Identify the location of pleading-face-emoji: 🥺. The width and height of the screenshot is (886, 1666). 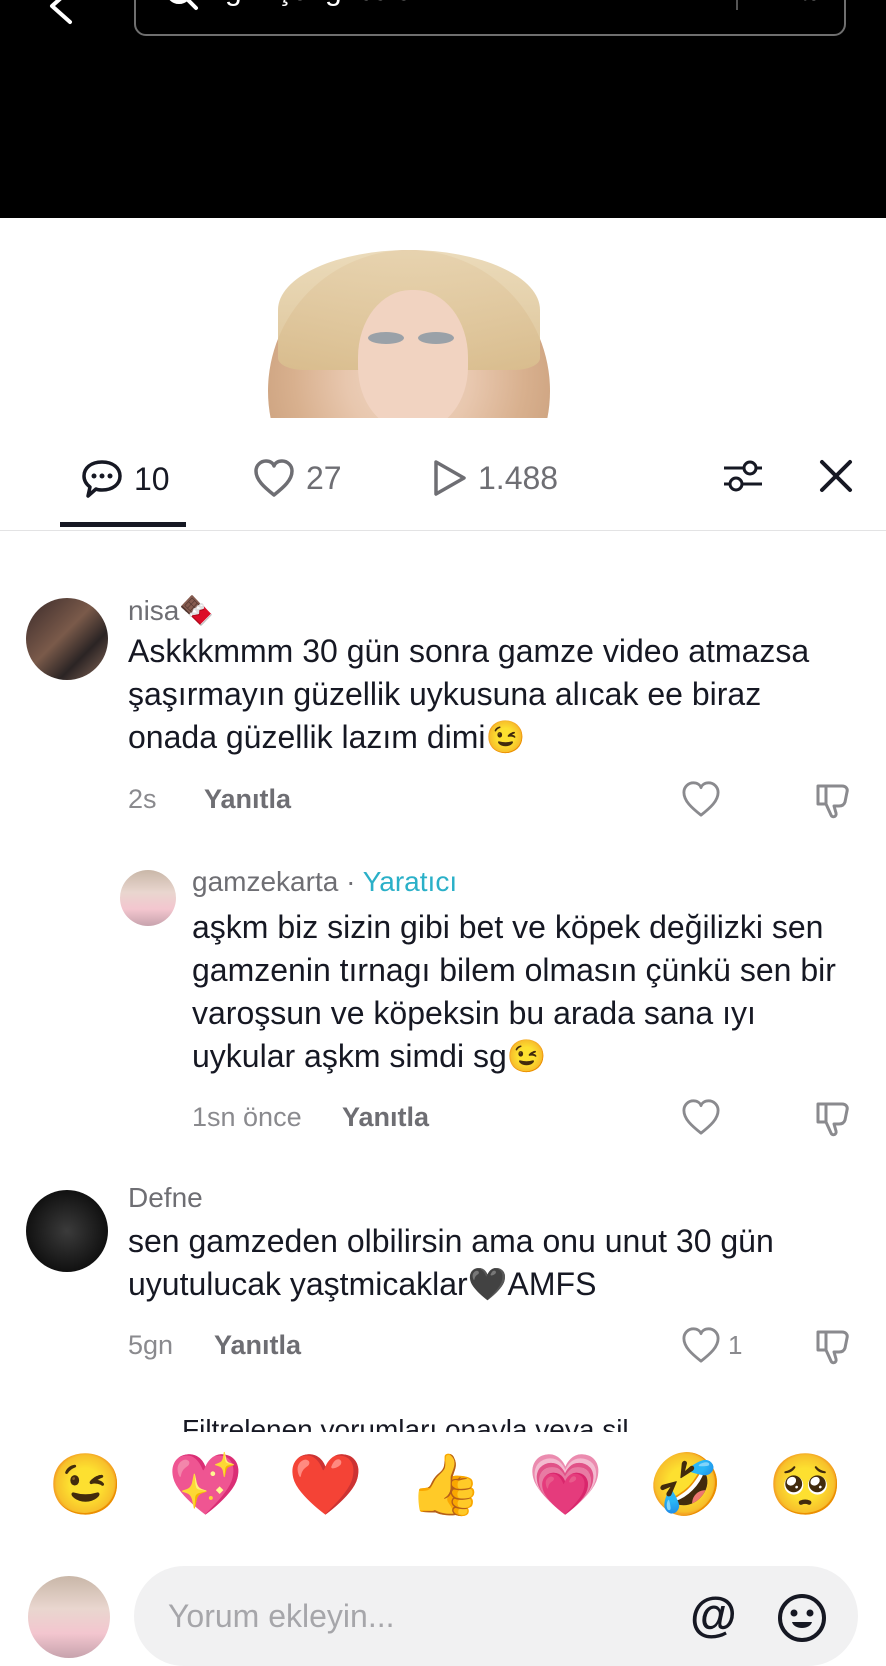
(805, 1485).